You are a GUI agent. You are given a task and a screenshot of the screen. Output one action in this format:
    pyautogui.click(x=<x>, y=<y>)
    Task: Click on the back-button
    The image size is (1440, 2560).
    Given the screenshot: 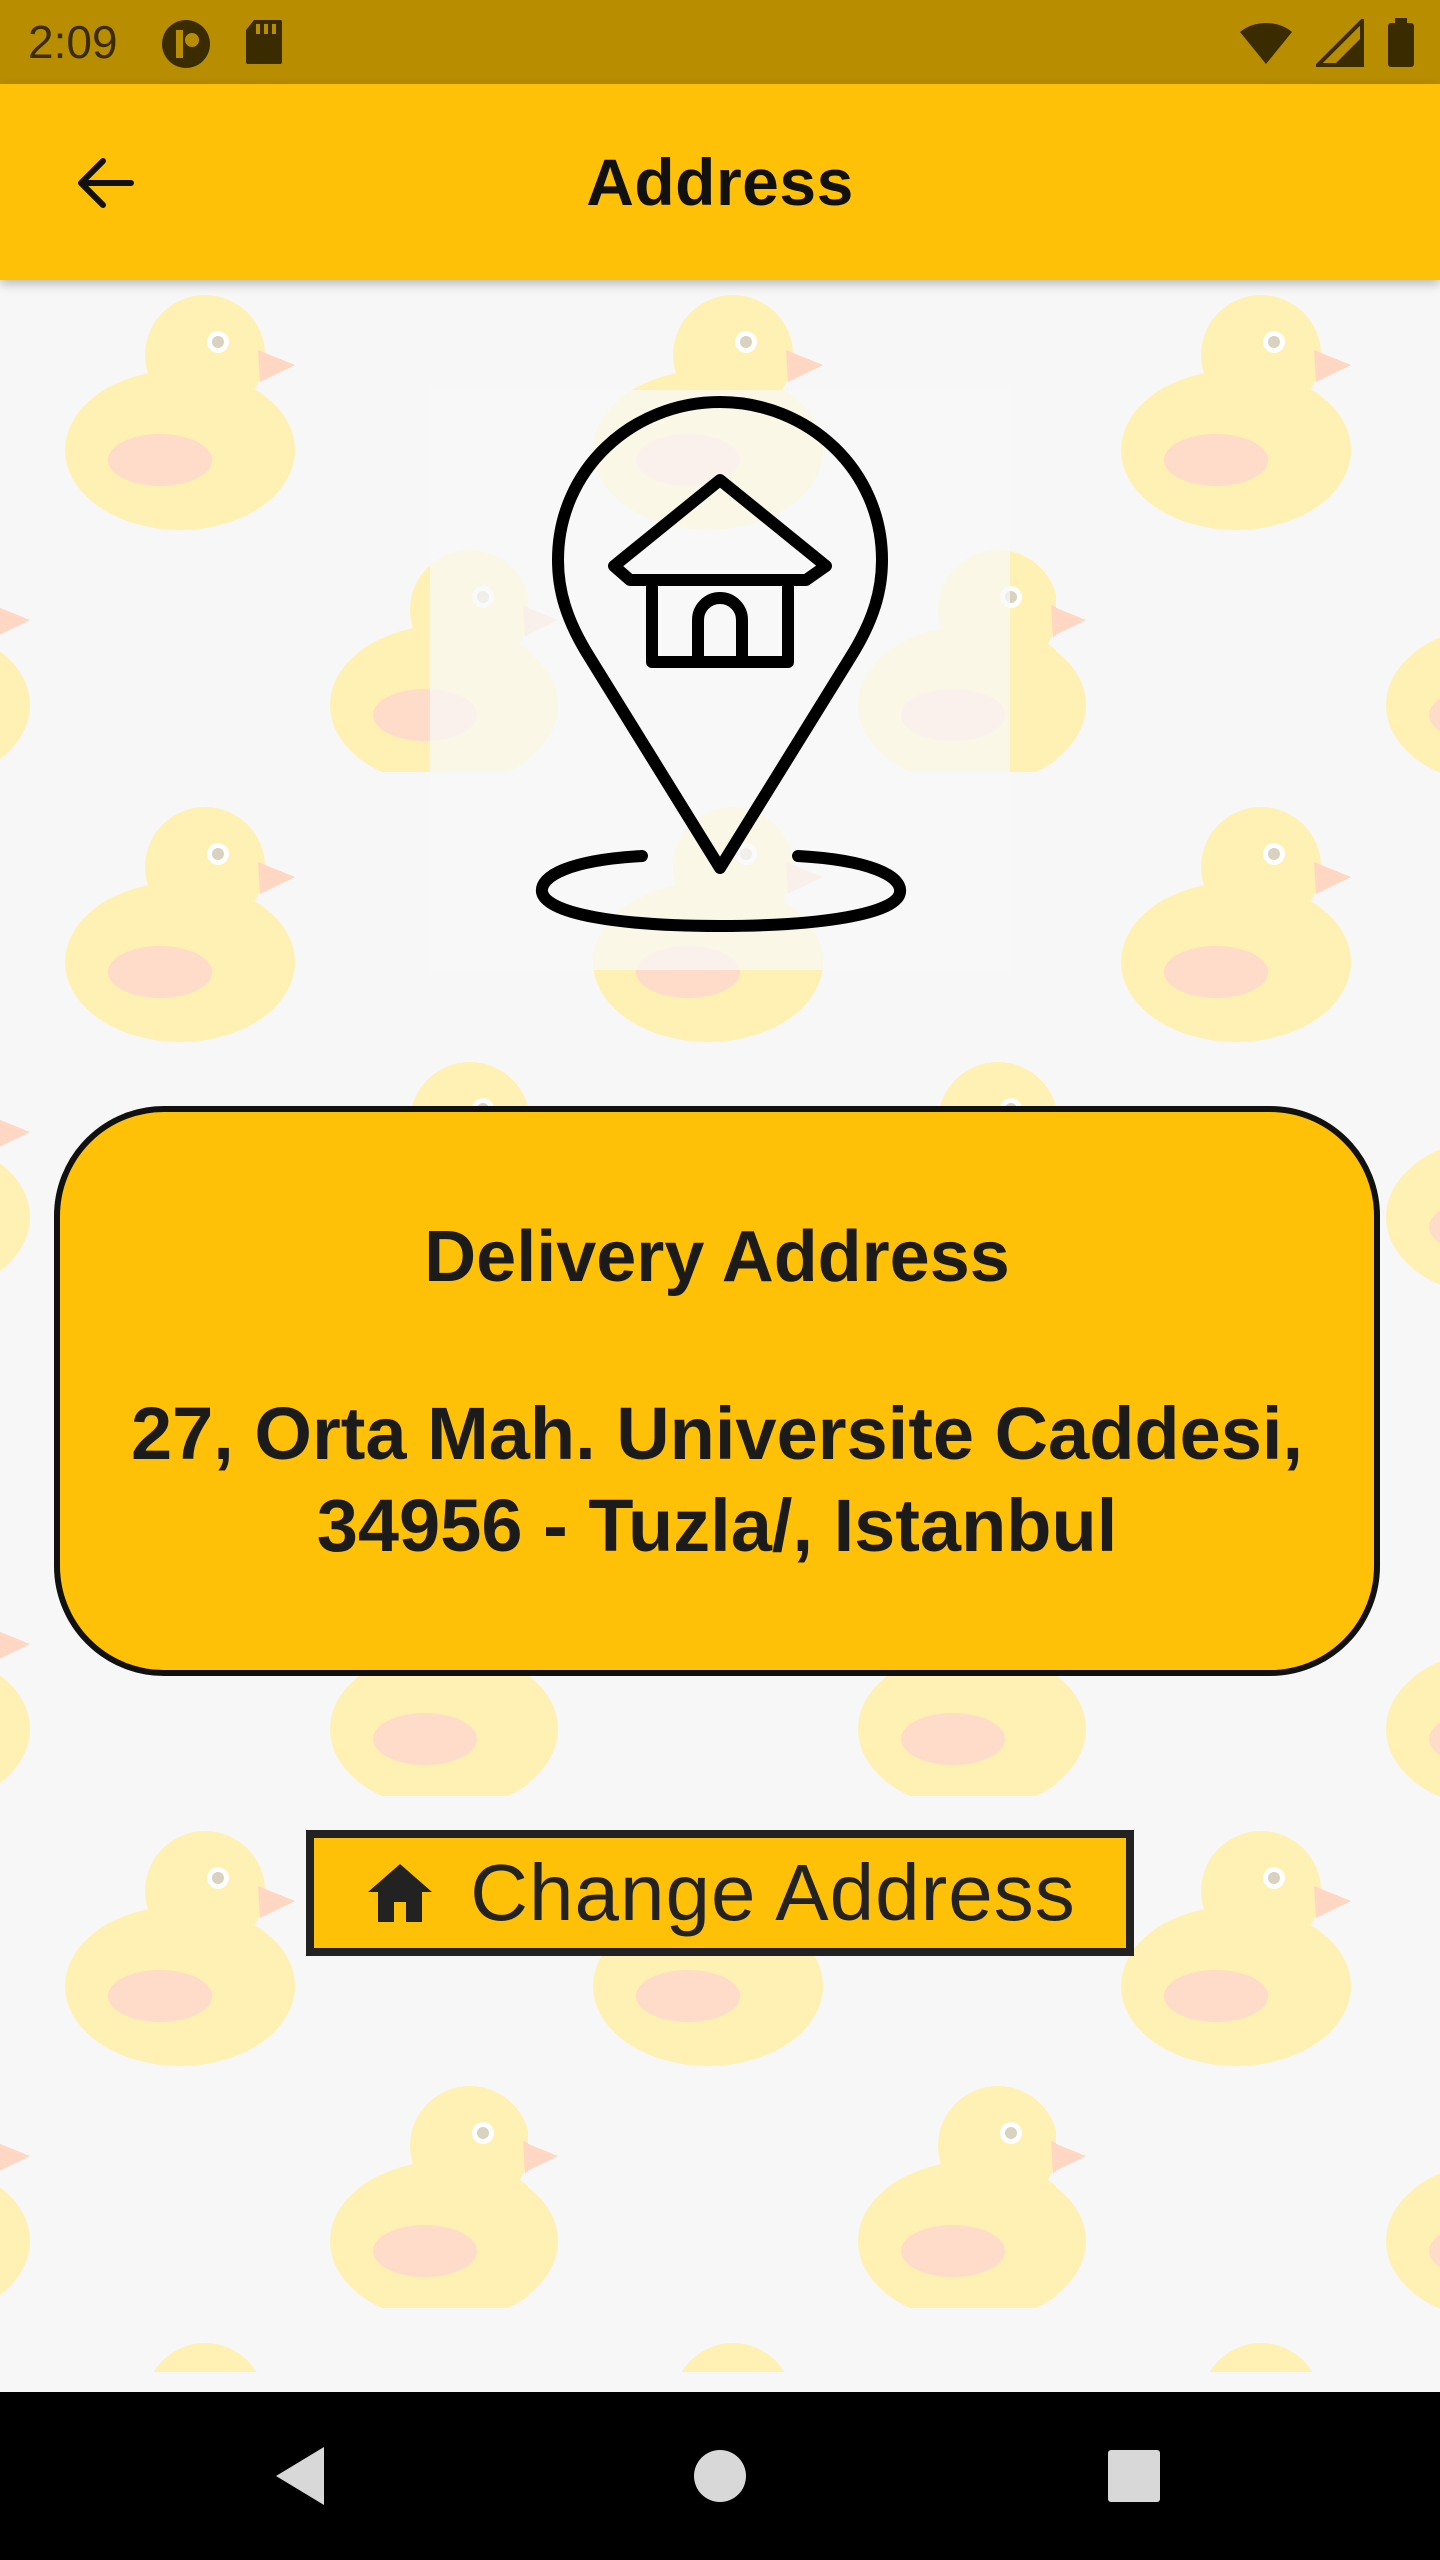 What is the action you would take?
    pyautogui.click(x=105, y=183)
    